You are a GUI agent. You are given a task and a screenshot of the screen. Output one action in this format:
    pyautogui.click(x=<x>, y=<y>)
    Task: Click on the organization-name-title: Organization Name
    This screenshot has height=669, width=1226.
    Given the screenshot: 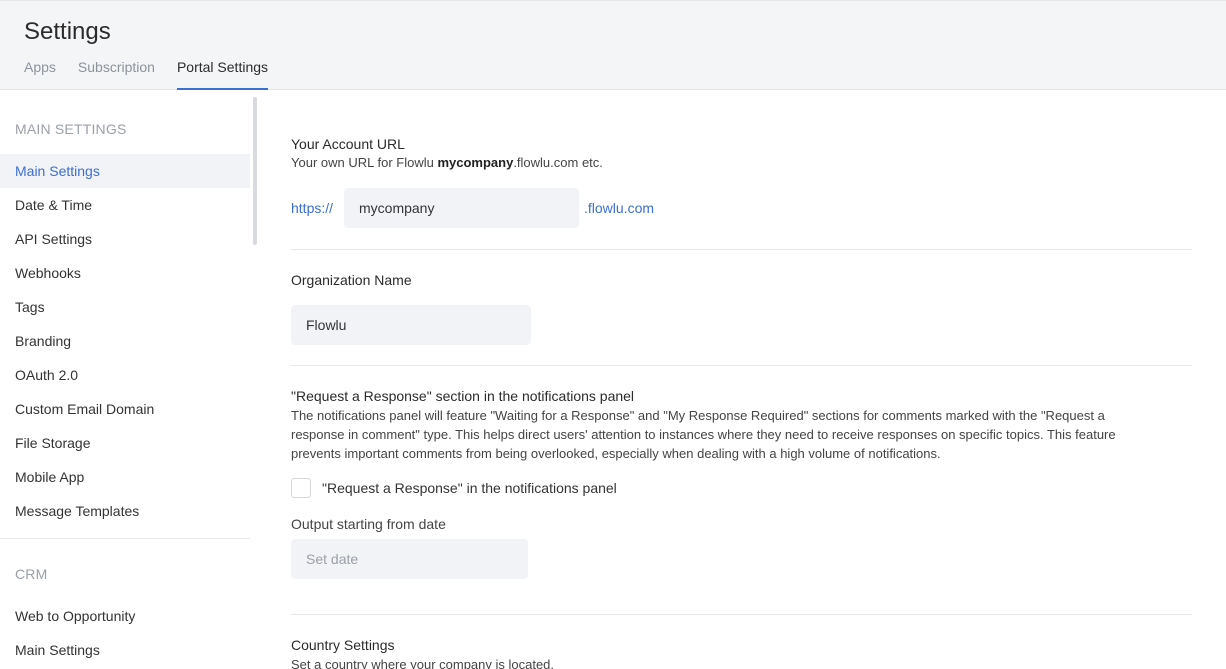 What is the action you would take?
    pyautogui.click(x=351, y=280)
    